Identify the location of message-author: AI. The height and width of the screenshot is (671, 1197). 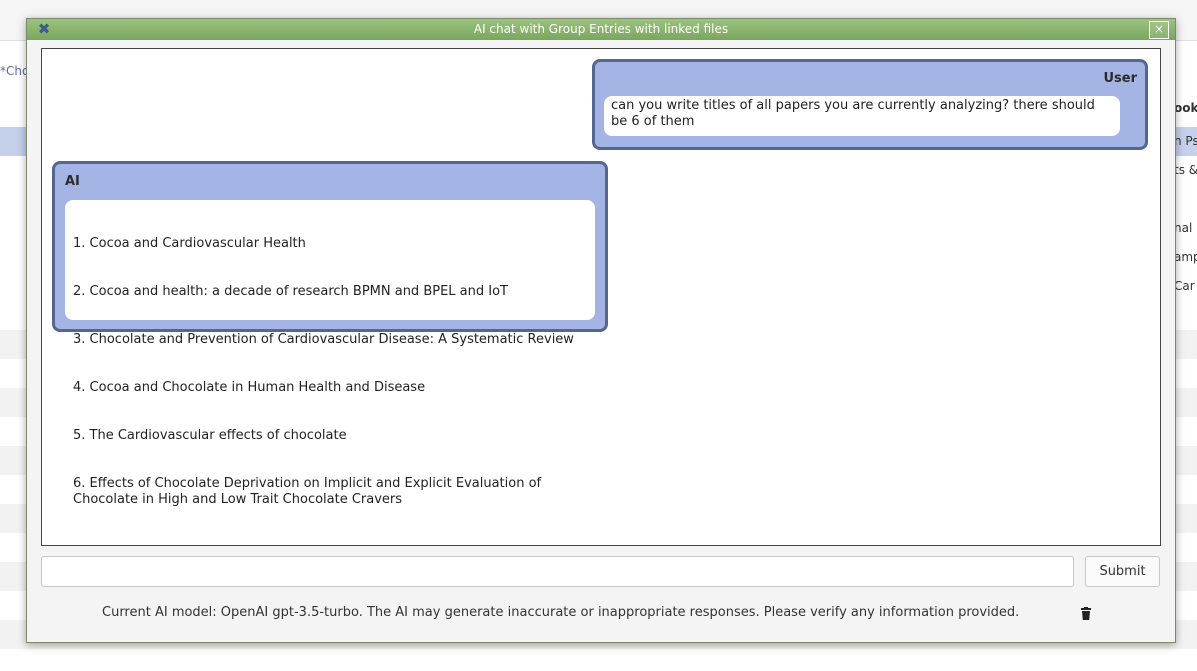
(72, 181).